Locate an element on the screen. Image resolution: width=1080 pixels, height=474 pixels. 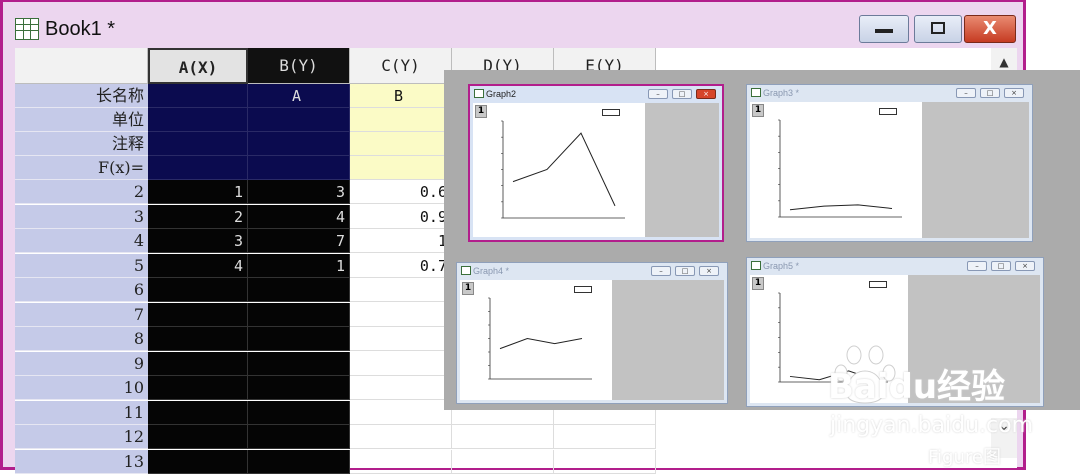
minimize-icon is located at coordinates (884, 31).